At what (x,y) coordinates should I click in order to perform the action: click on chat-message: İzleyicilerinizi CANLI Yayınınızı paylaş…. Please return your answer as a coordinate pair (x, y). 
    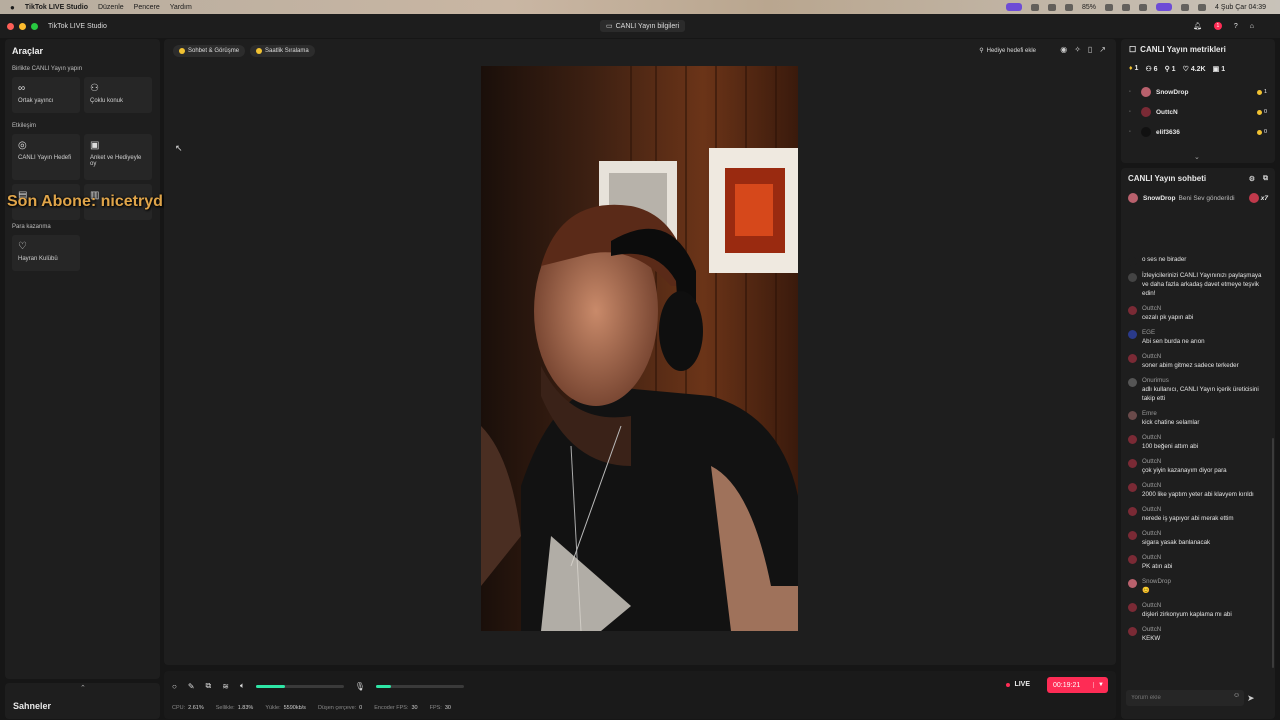
    Looking at the image, I should click on (1198, 285).